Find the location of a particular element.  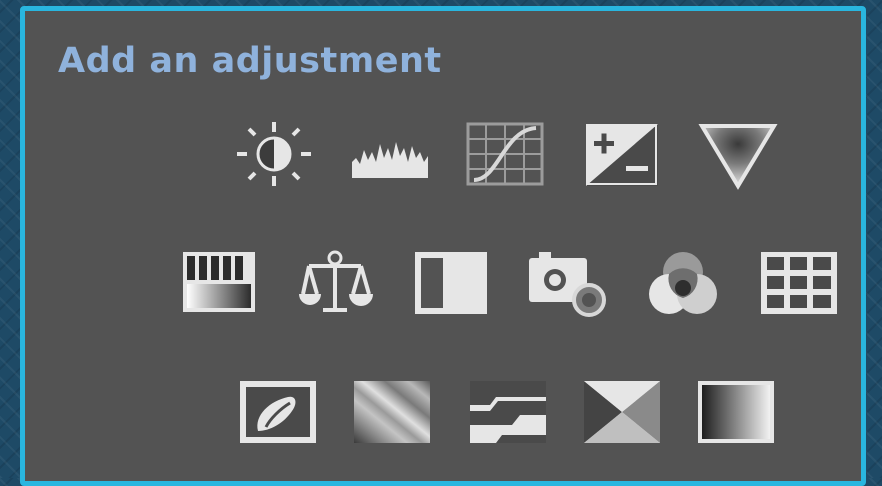

color-balance-icon is located at coordinates (336, 281).